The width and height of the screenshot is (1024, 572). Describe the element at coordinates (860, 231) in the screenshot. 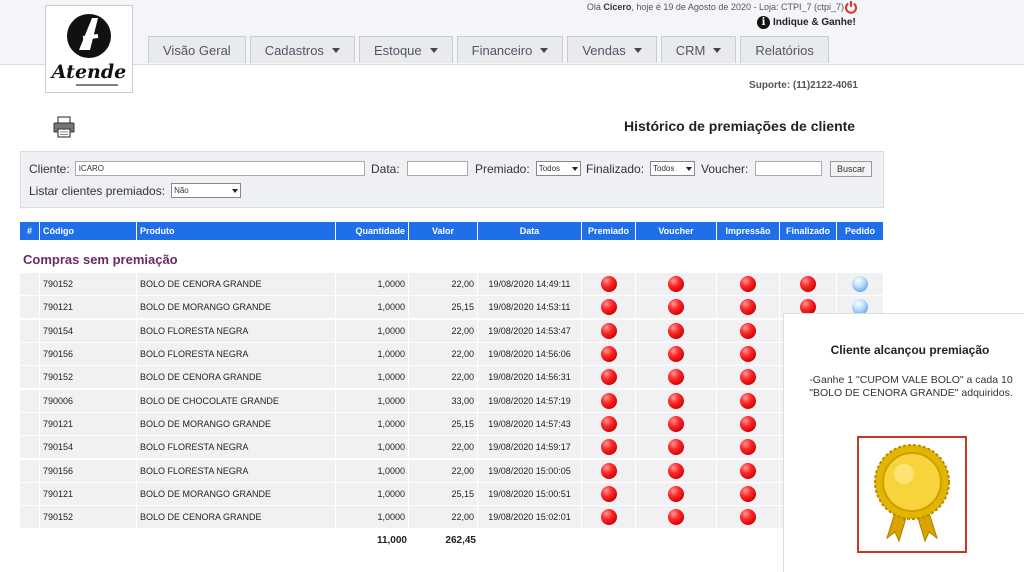

I see `column-header: Pedido` at that location.